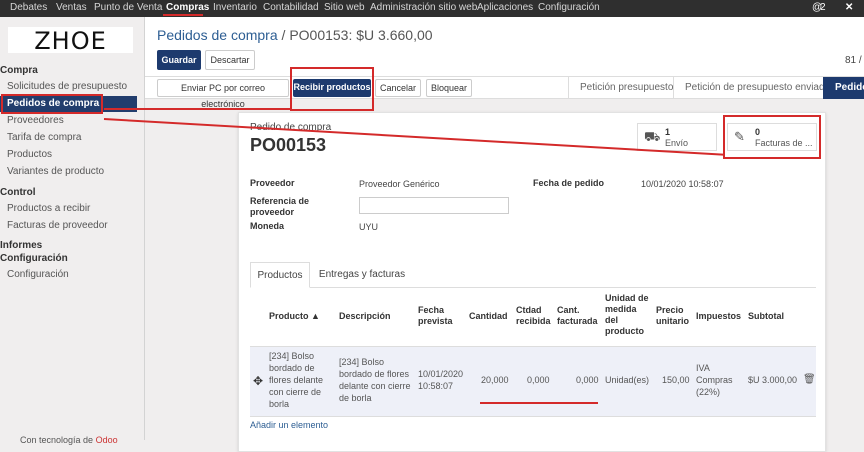  What do you see at coordinates (19, 70) in the screenshot?
I see `sidebar-section-compra: Compra` at bounding box center [19, 70].